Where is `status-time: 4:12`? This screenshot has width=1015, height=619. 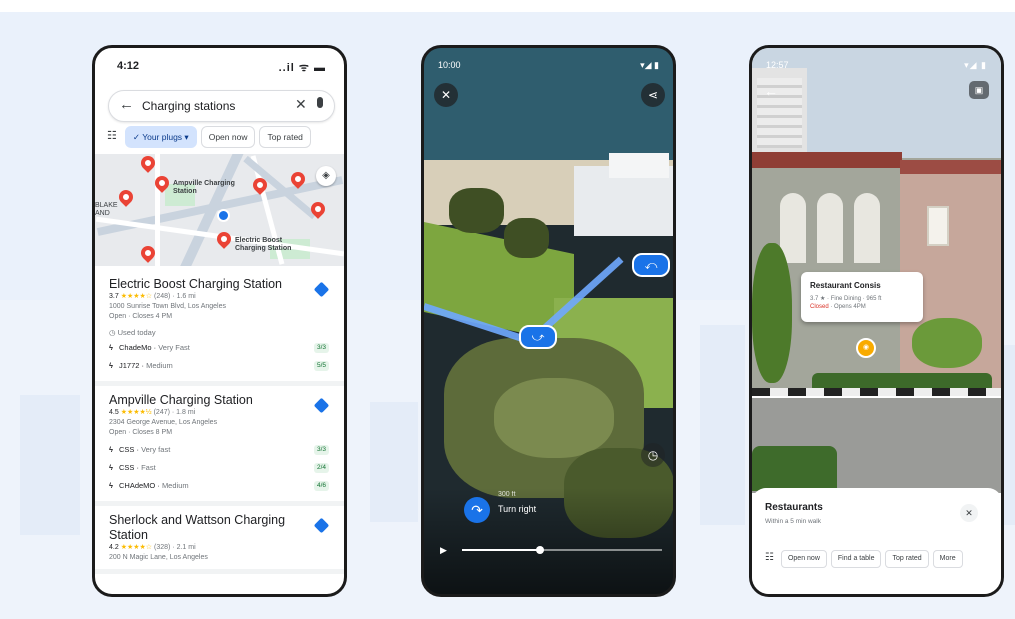
status-time: 4:12 is located at coordinates (128, 66).